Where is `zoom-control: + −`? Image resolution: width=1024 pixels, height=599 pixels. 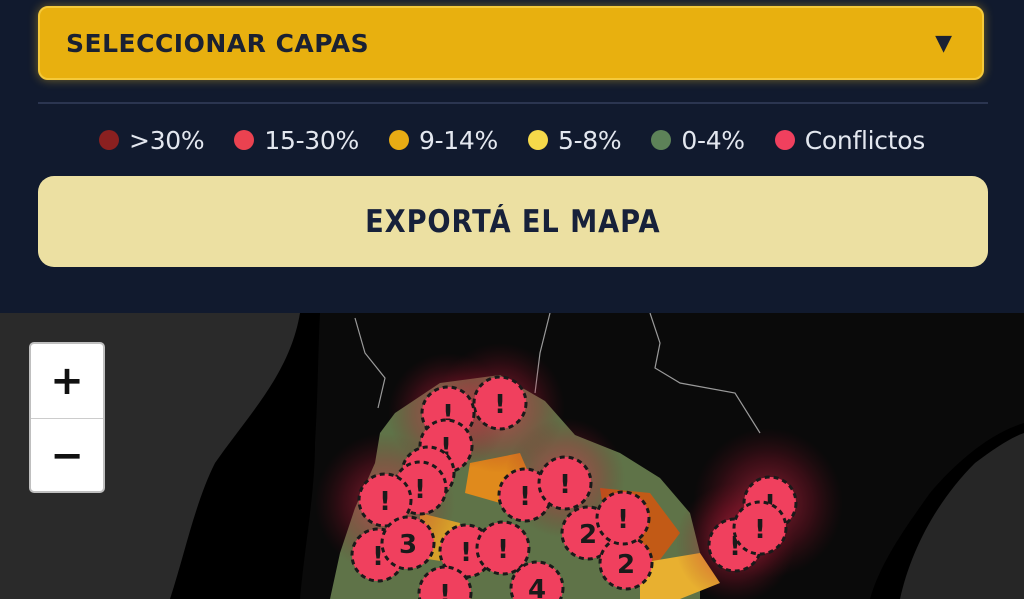 zoom-control: + − is located at coordinates (67, 417).